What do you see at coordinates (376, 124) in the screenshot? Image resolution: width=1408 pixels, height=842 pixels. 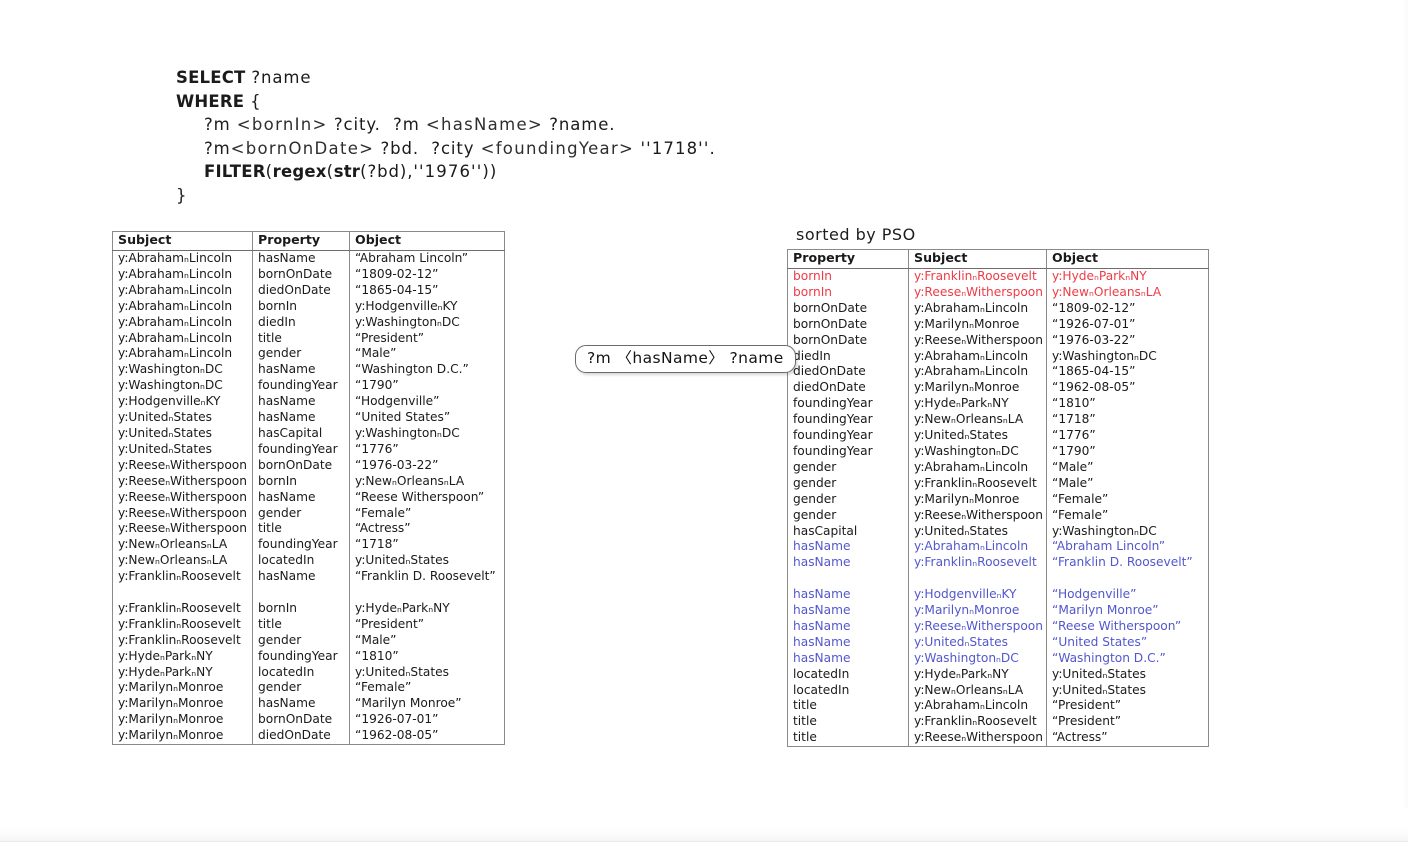 I see `query-token: ?city. ?m` at bounding box center [376, 124].